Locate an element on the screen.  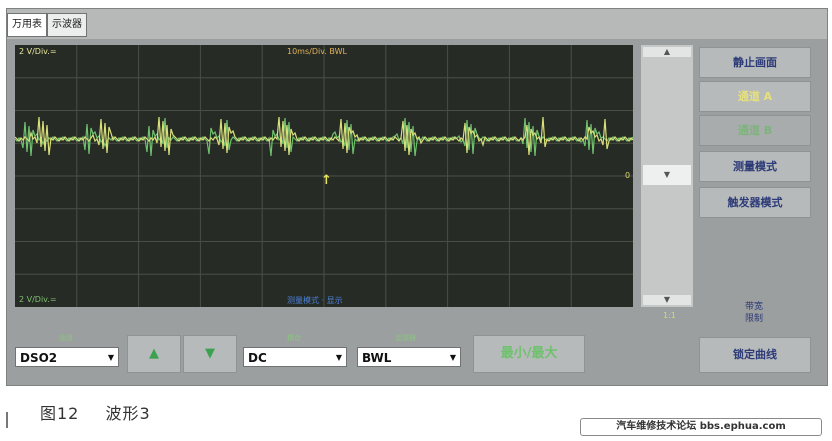
coupling-select-value: DC is located at coordinates (257, 358).